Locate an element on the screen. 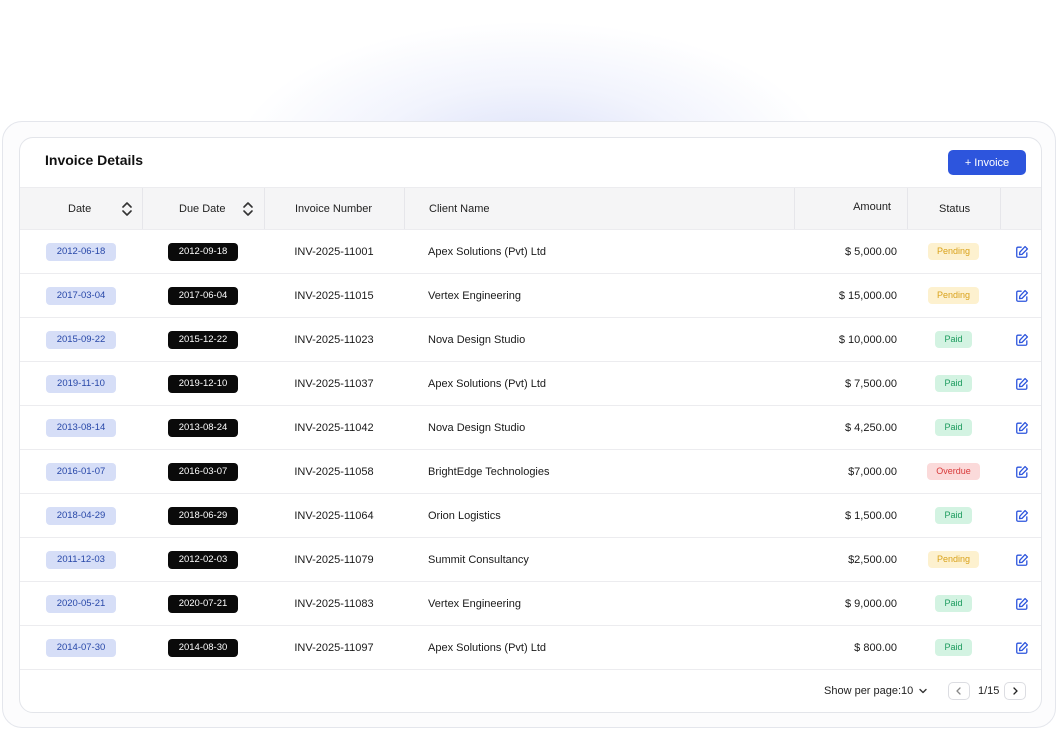 Image resolution: width=1060 pixels, height=732 pixels. date-badge: 2020-05-21 is located at coordinates (81, 603).